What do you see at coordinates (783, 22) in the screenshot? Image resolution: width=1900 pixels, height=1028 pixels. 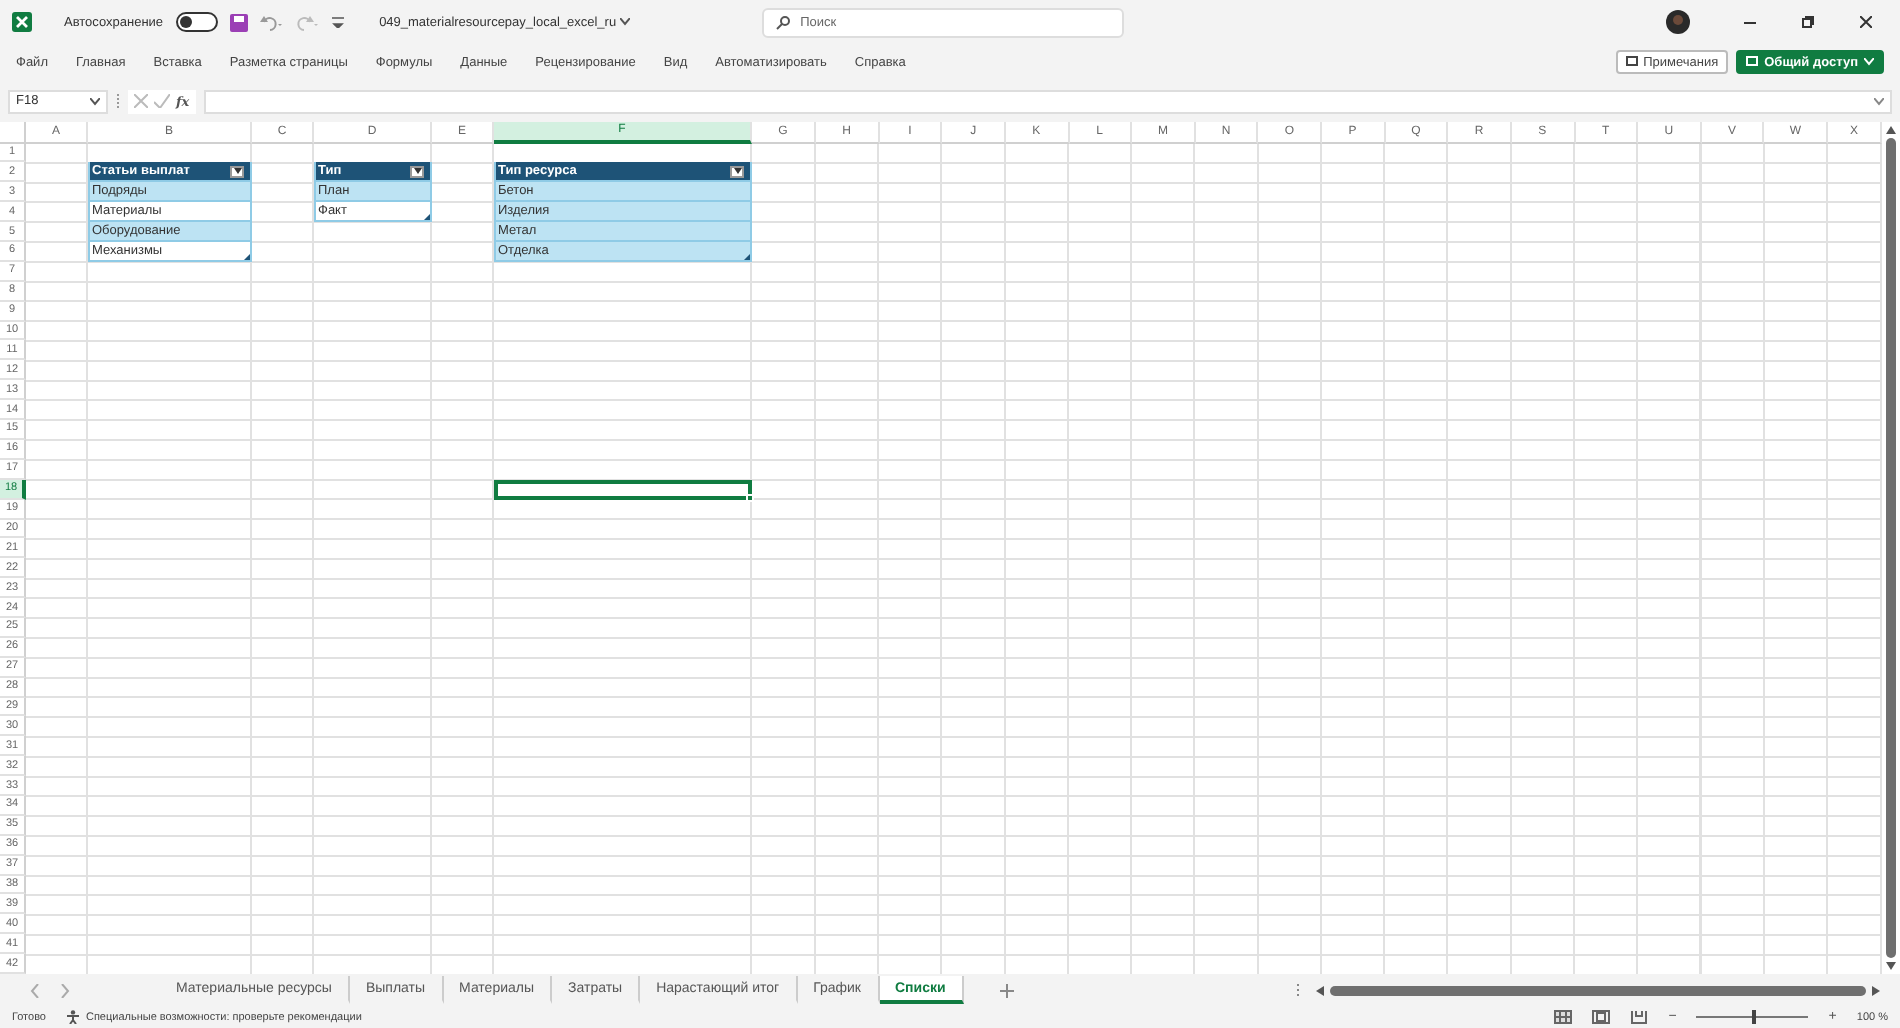 I see `search-icon` at bounding box center [783, 22].